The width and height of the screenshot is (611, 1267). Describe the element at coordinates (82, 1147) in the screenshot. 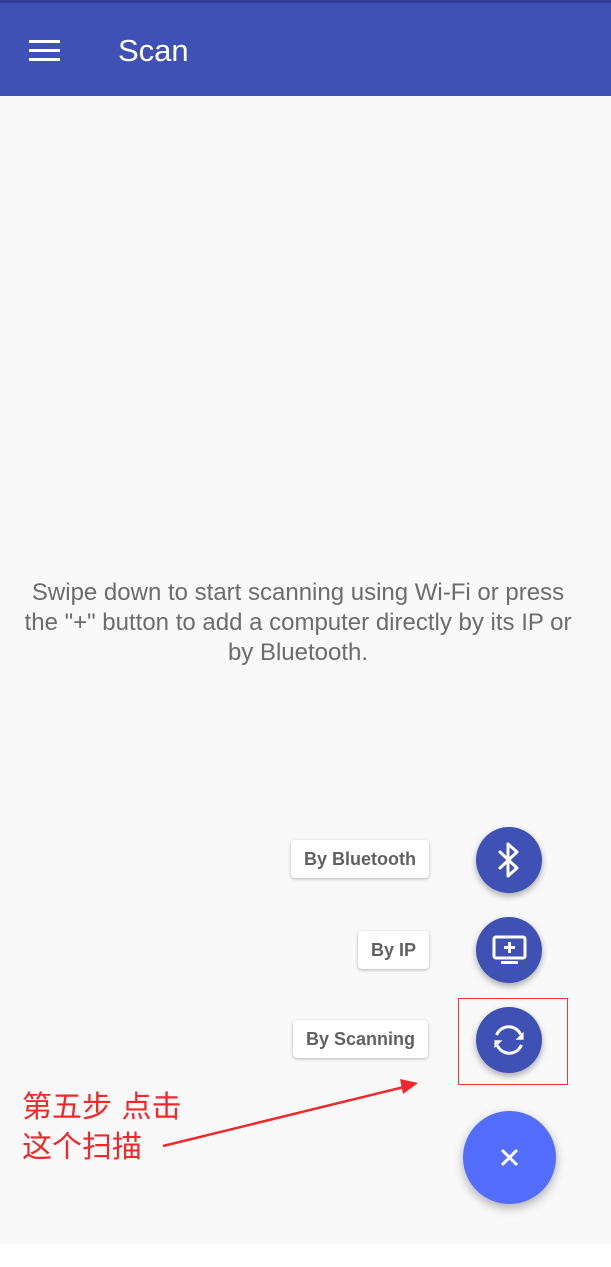

I see `annotation-line-2: 这个扫描` at that location.